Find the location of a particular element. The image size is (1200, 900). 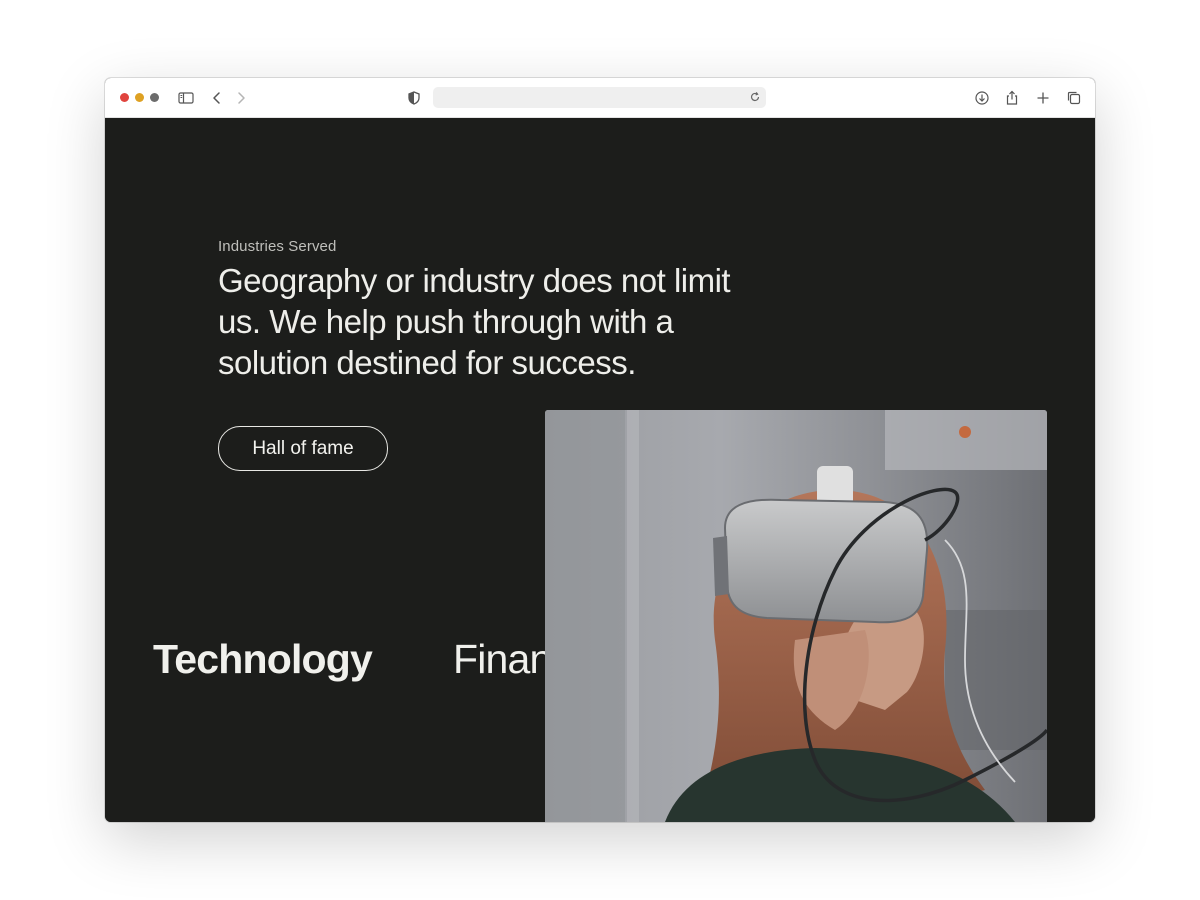

address-bar is located at coordinates (599, 97).